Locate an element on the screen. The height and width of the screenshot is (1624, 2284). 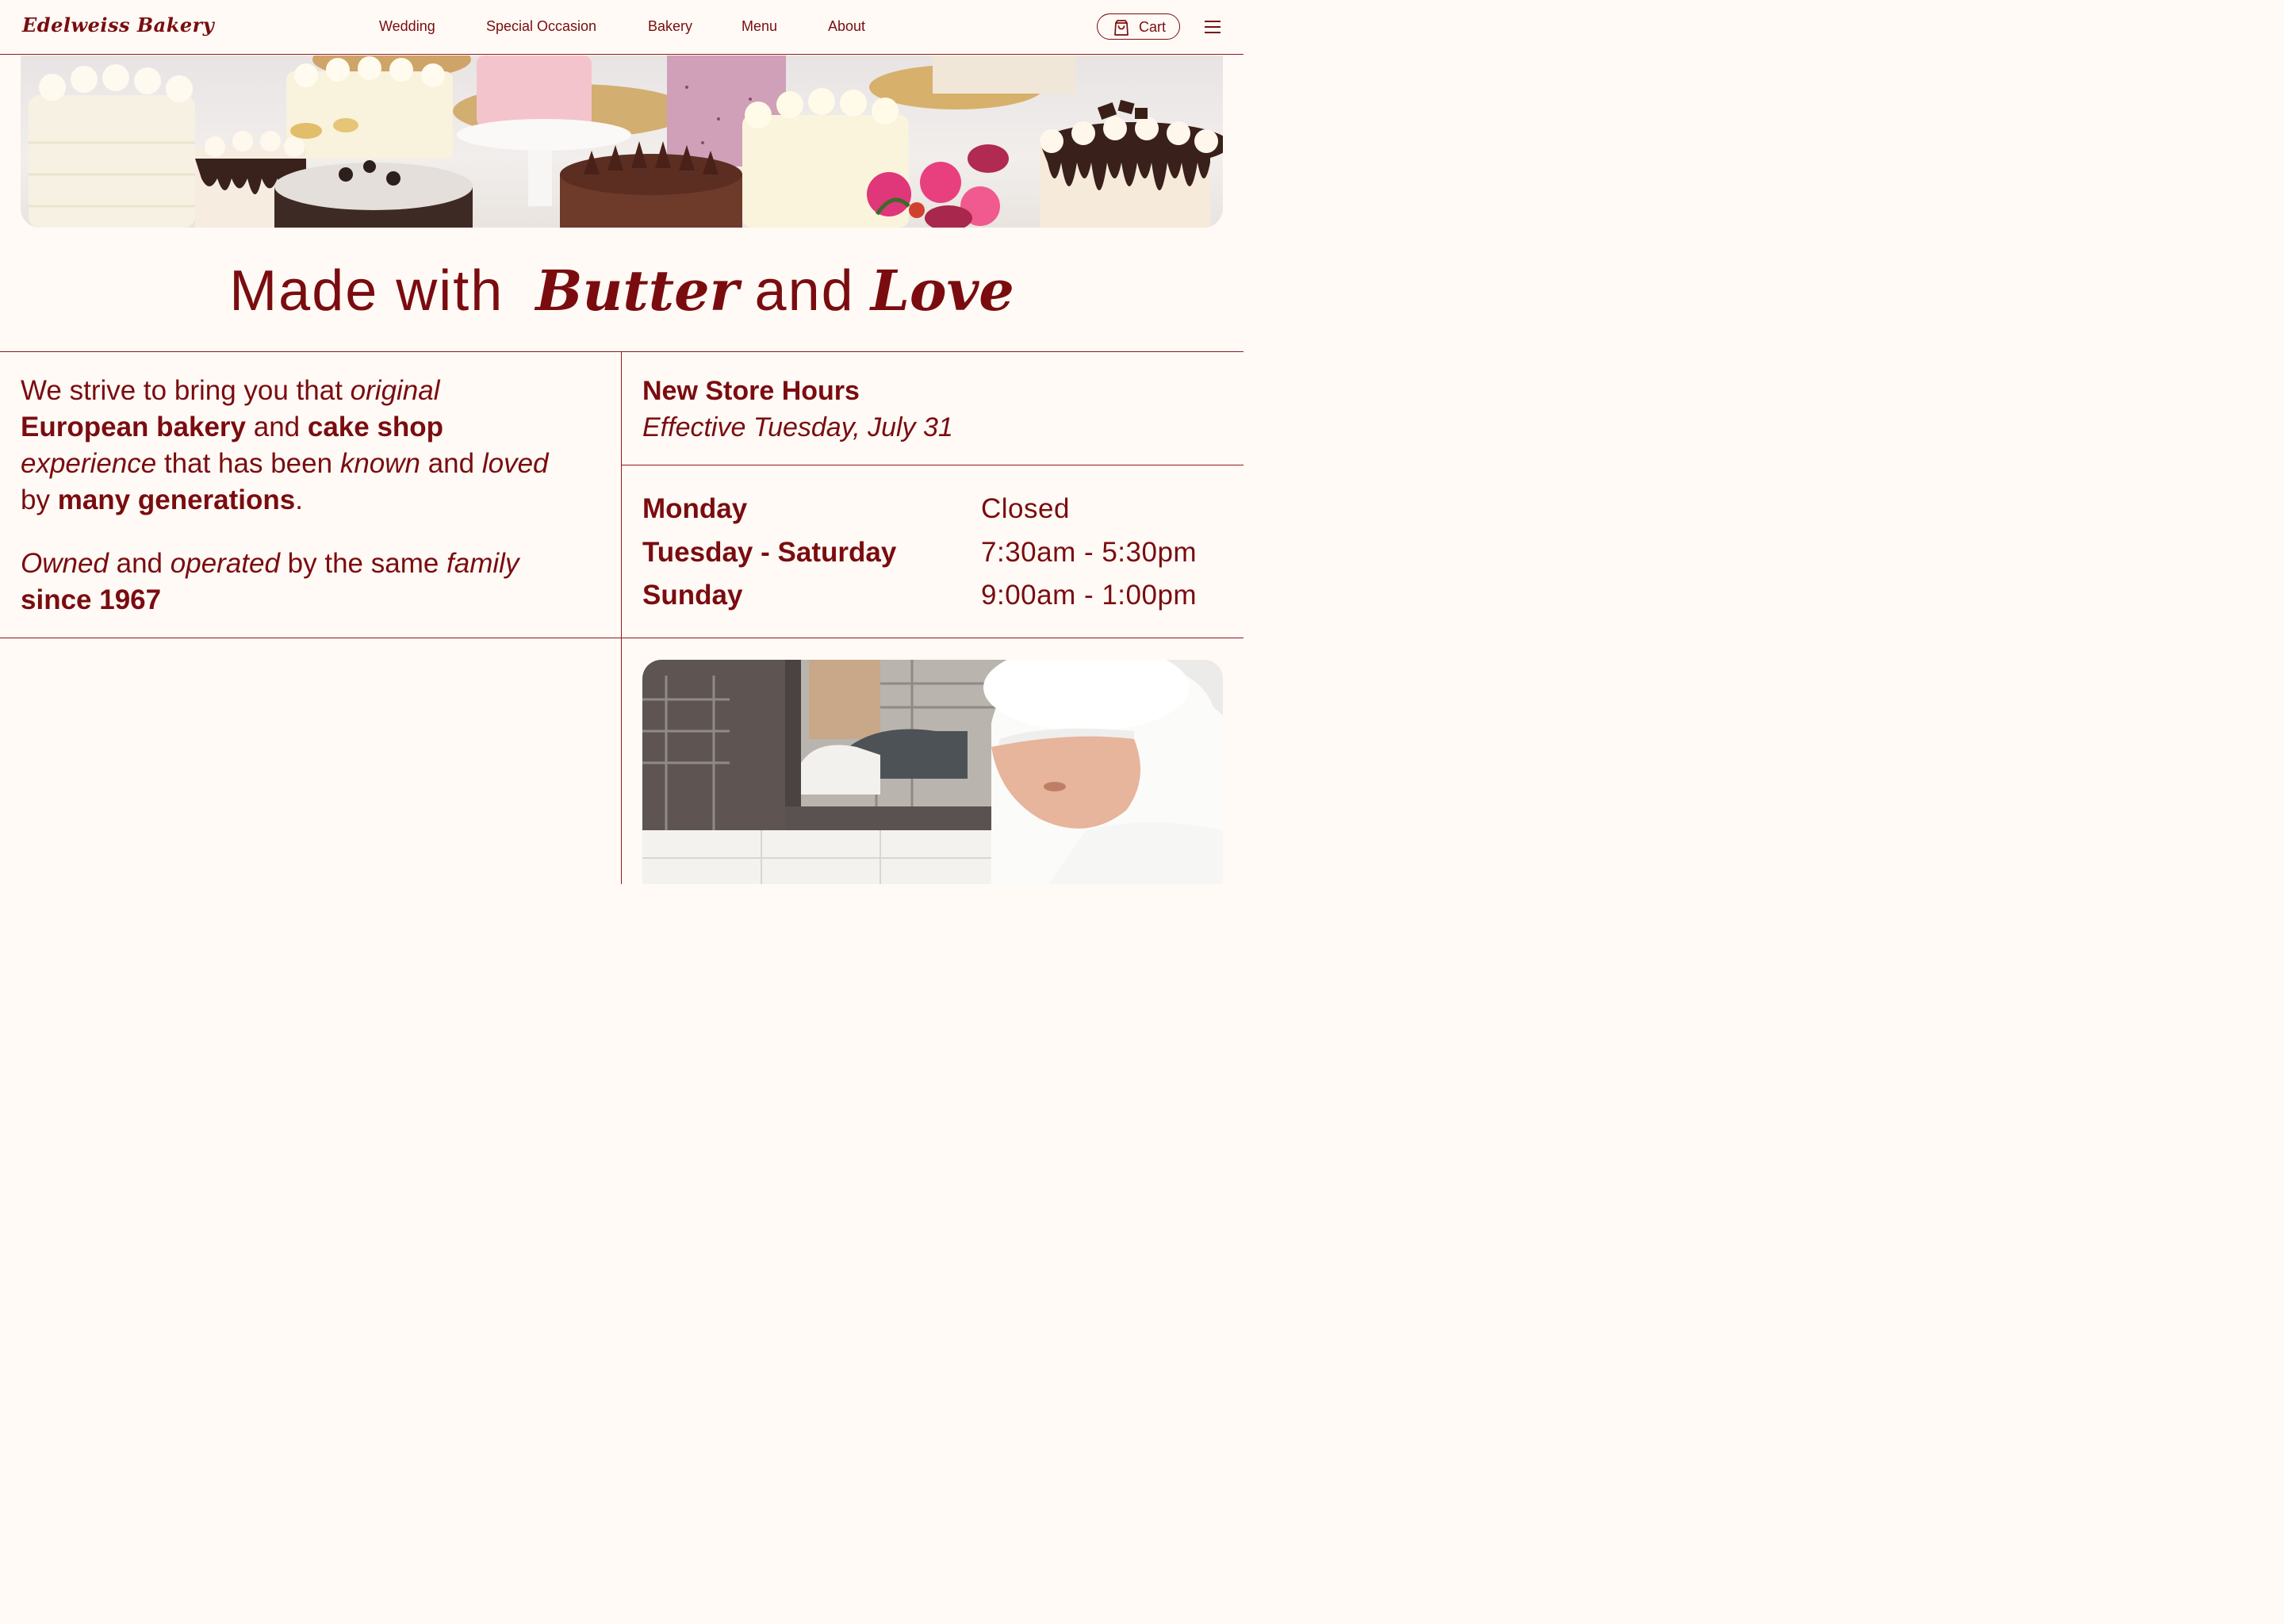
intro-text: known is located at coordinates (379, 463).